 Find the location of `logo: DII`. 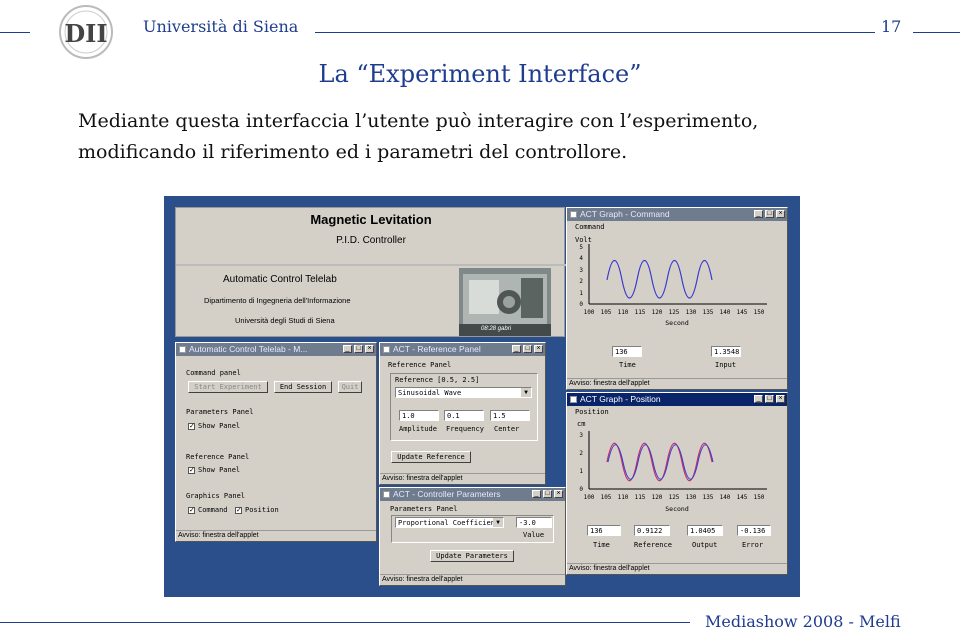

logo: DII is located at coordinates (86, 32).